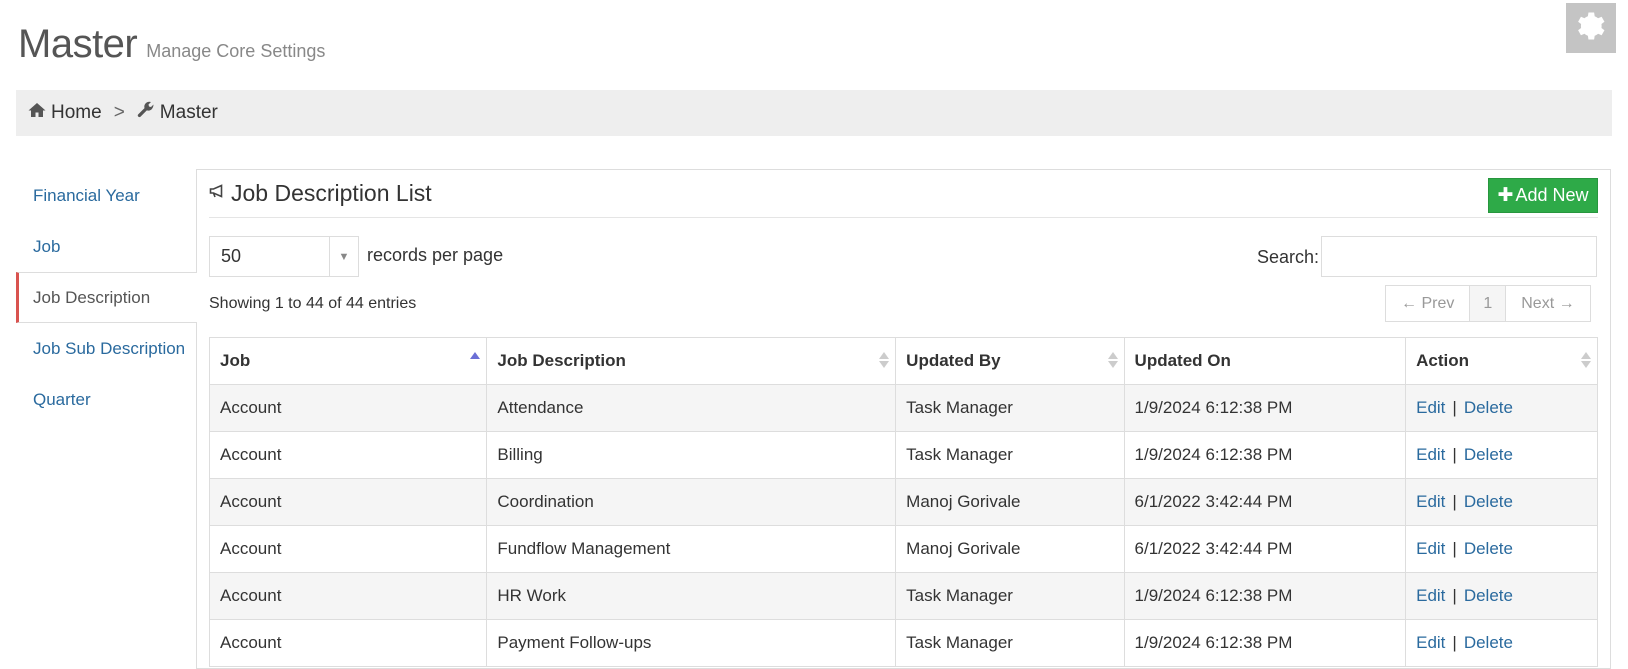  I want to click on settings-button, so click(1591, 28).